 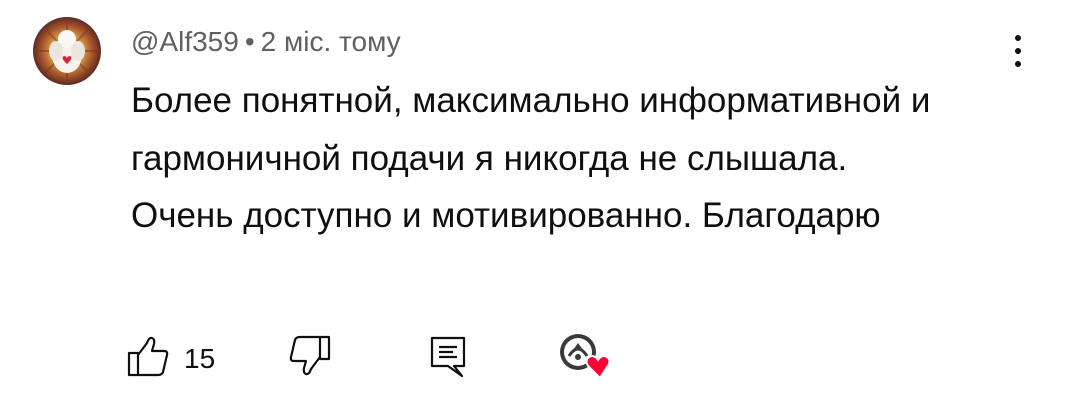 I want to click on dislike-button, so click(x=309, y=358).